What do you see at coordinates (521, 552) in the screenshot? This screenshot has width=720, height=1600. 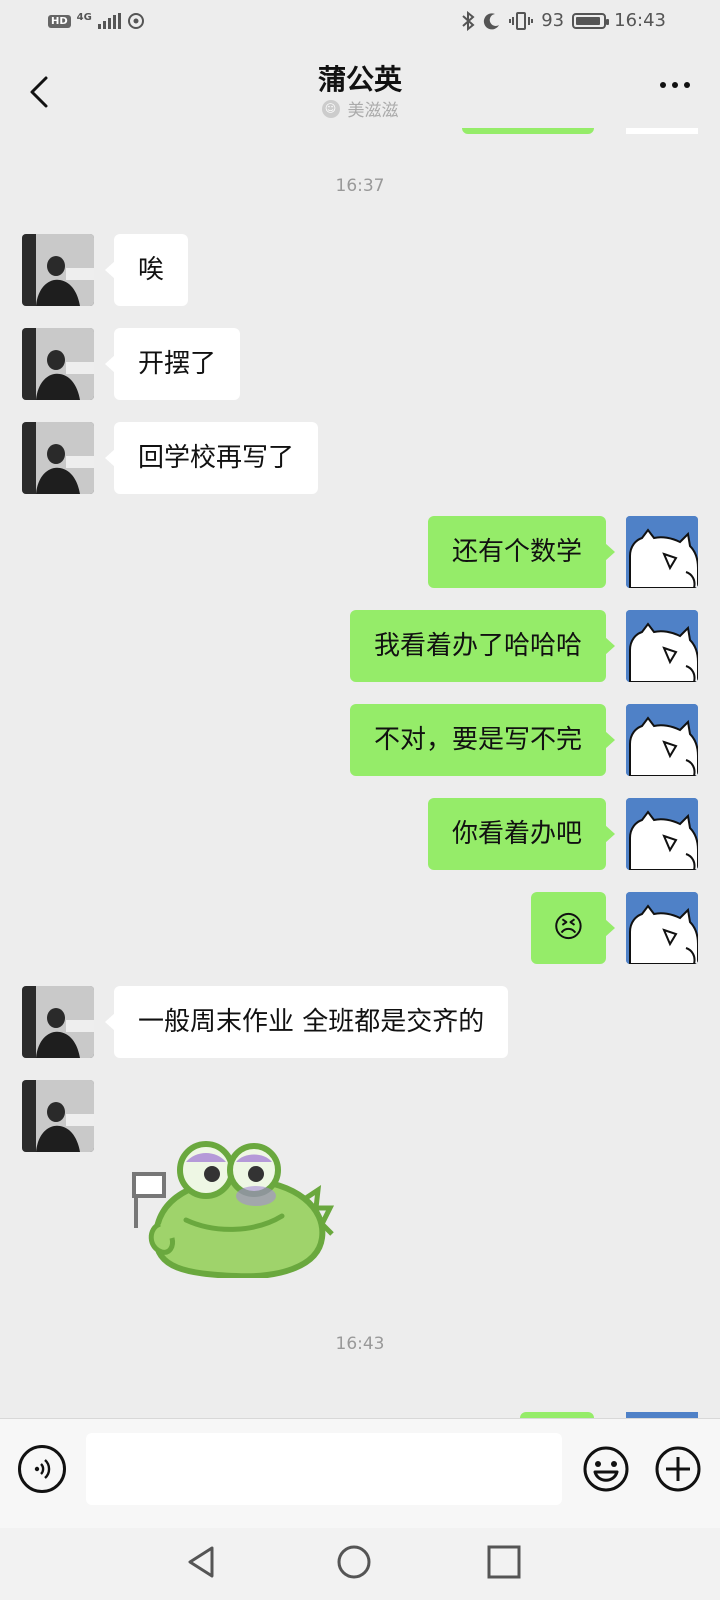 I see `message-bubble-outgoing: 还有个数学` at bounding box center [521, 552].